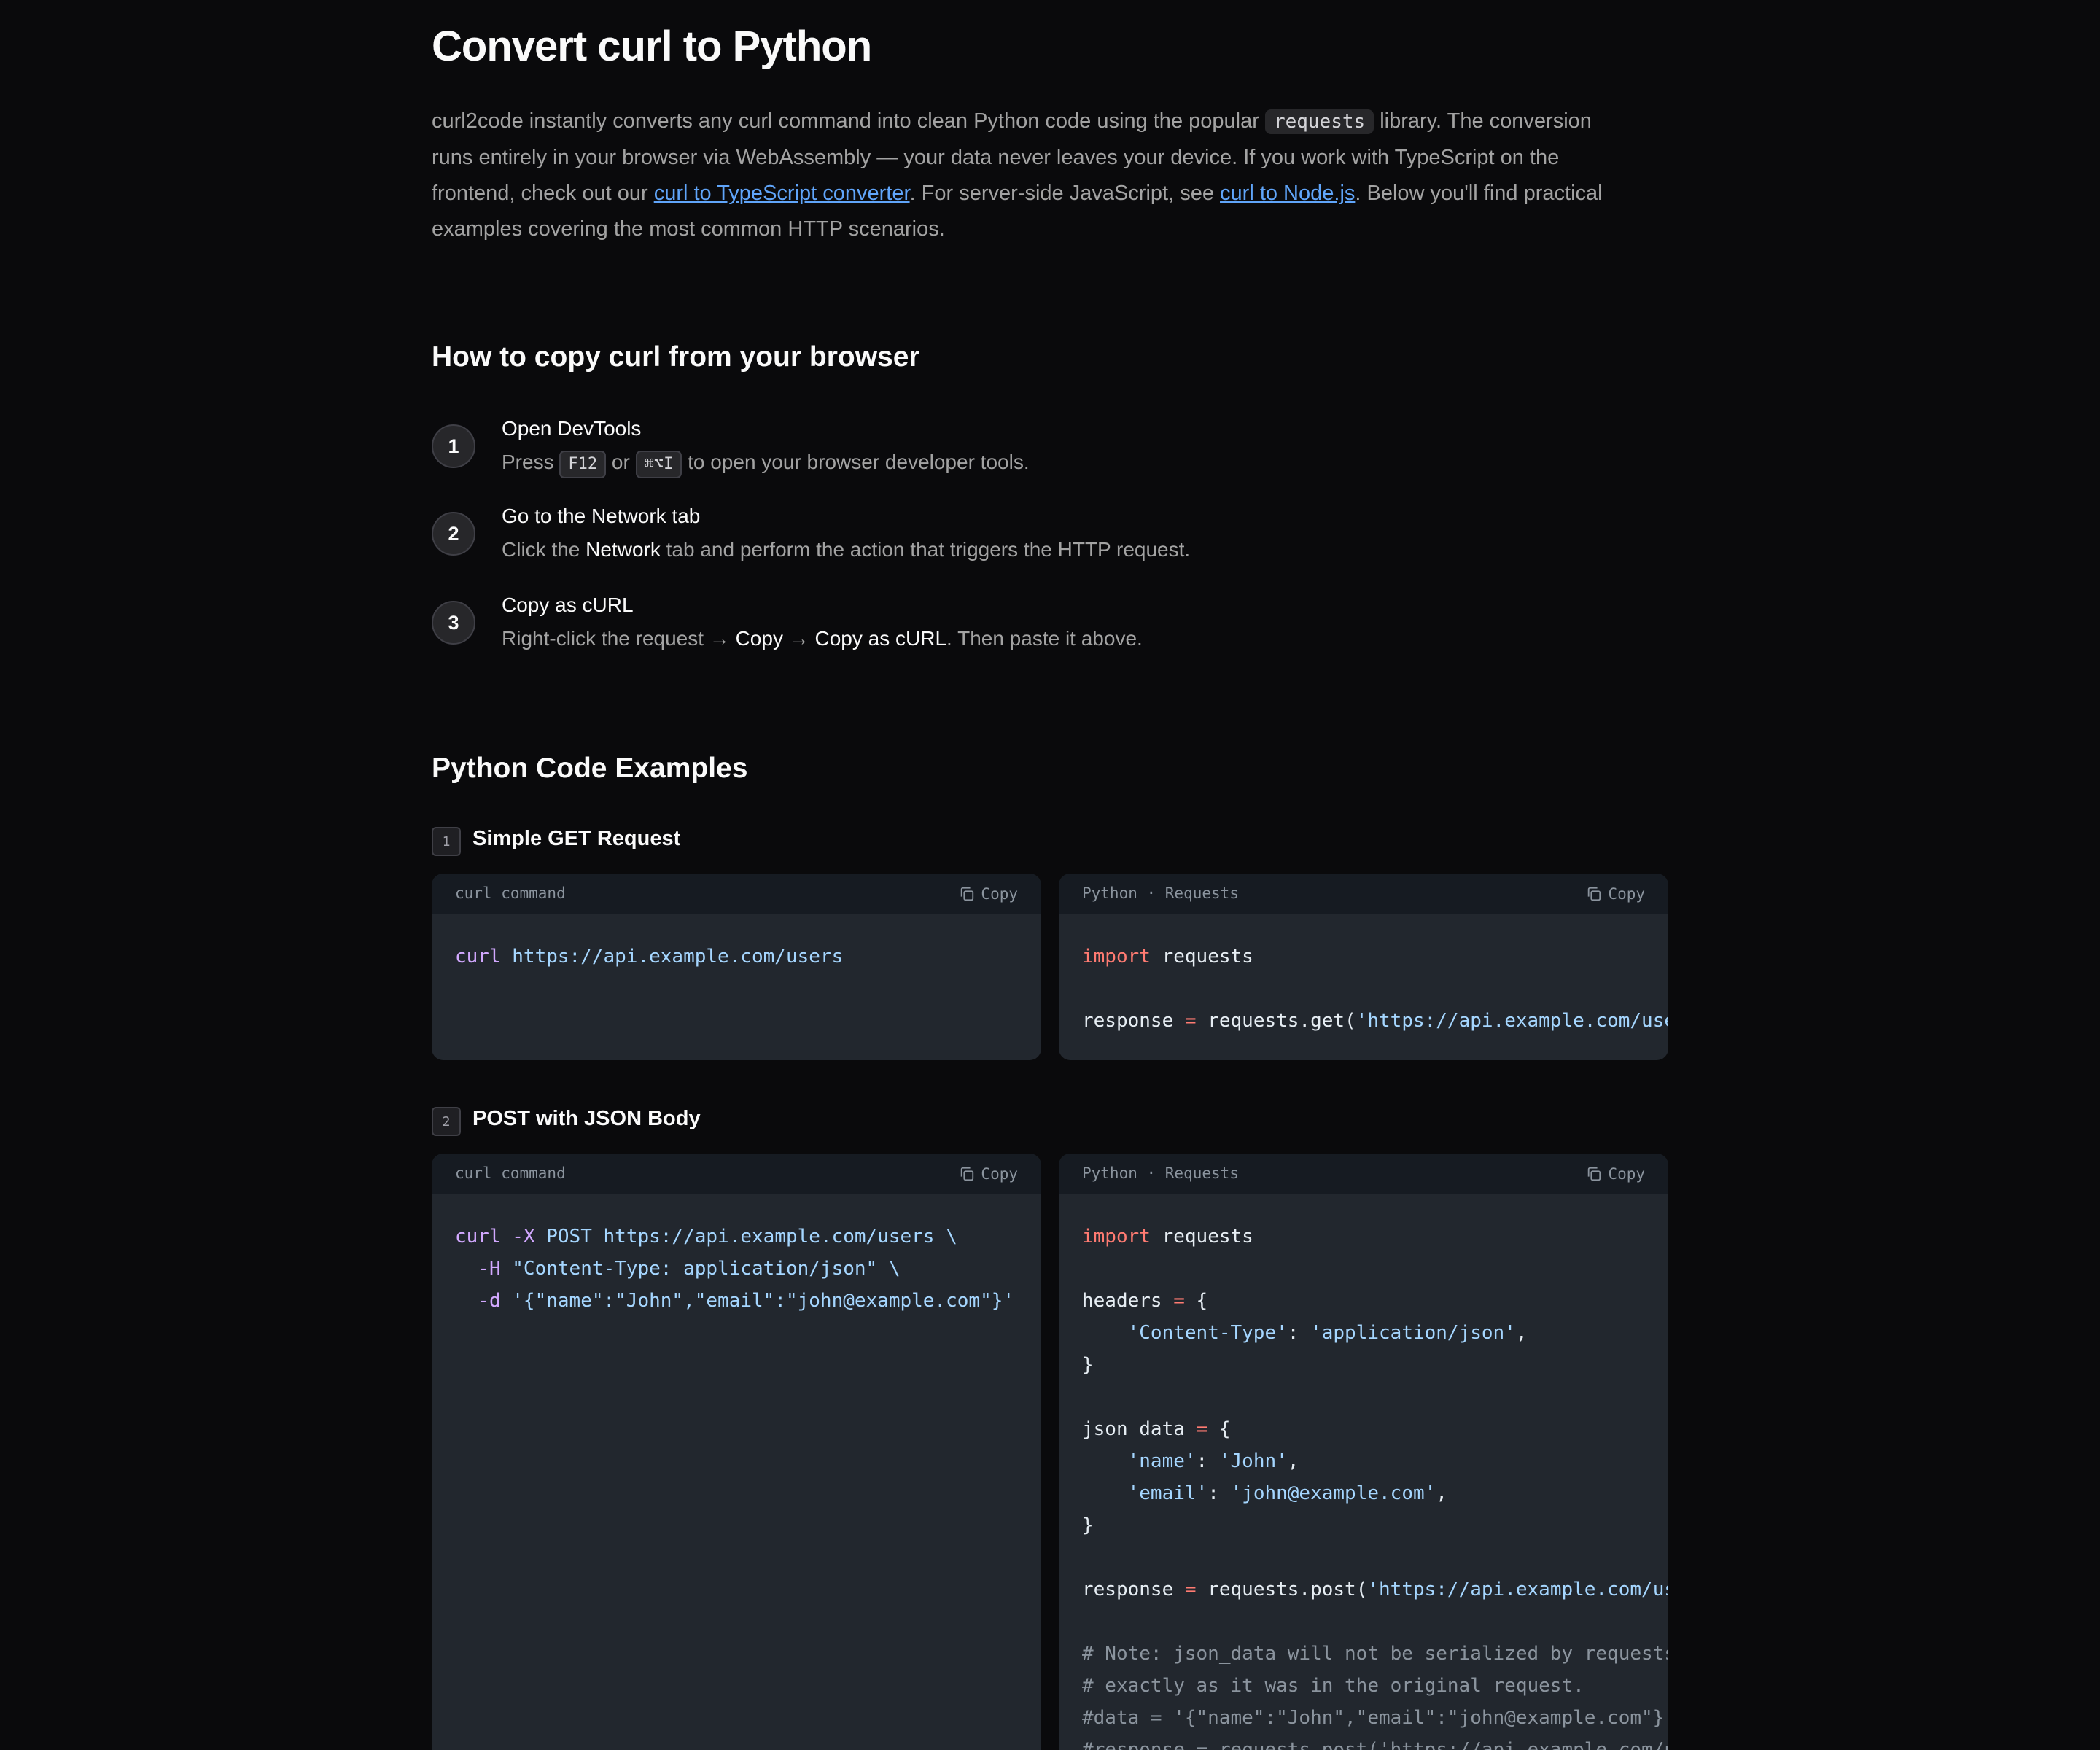 The height and width of the screenshot is (1750, 2100). Describe the element at coordinates (453, 446) in the screenshot. I see `step-number: 1` at that location.